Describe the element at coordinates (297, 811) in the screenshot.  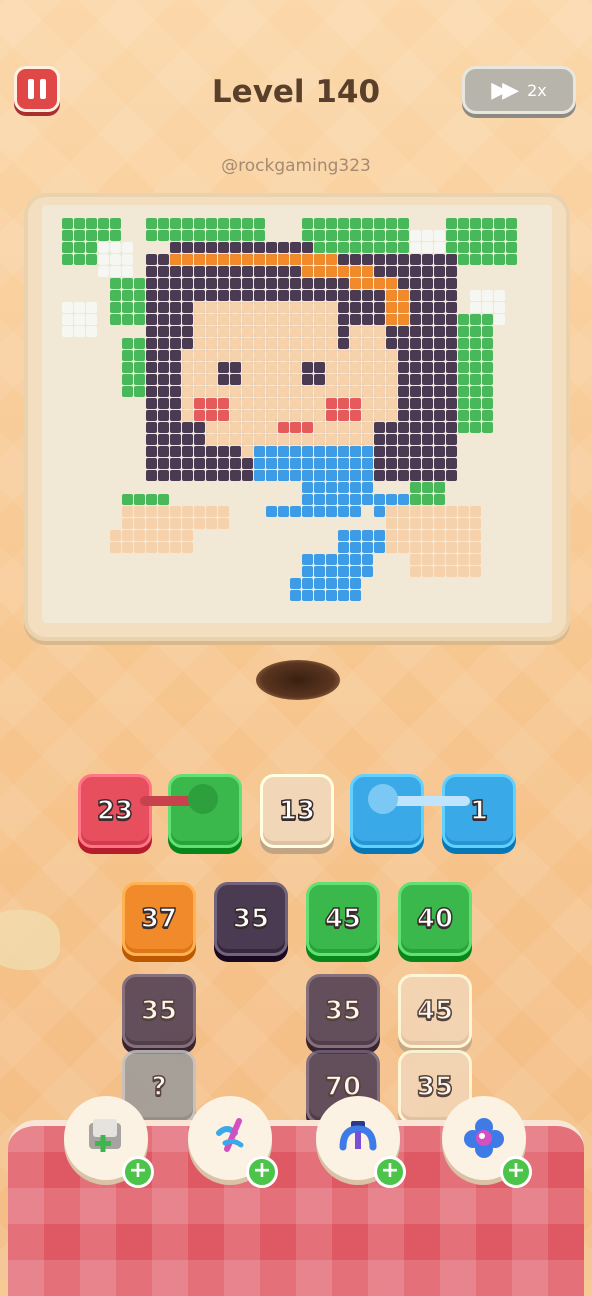
I see `queue-tile: 13` at that location.